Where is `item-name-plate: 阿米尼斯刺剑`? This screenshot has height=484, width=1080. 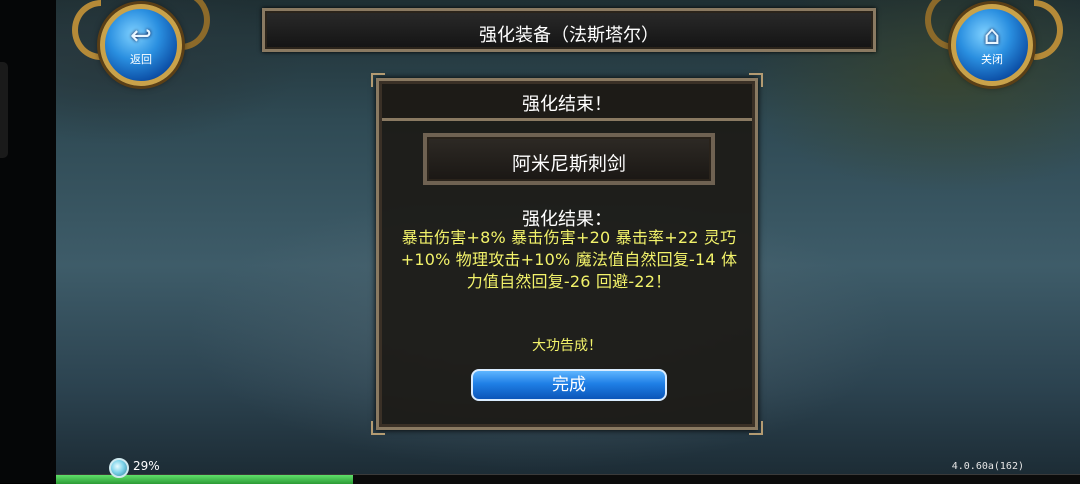
item-name-plate: 阿米尼斯刺剑 is located at coordinates (569, 159).